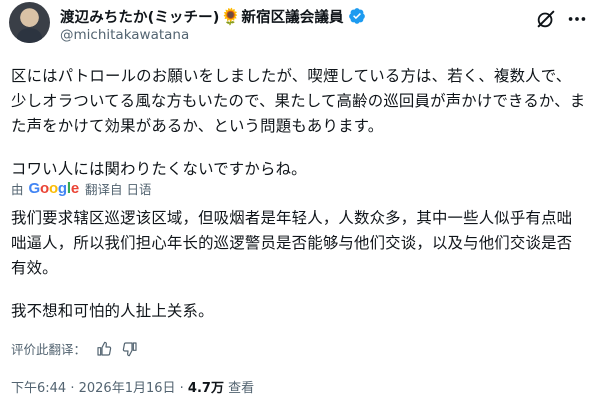 The height and width of the screenshot is (402, 593). I want to click on google-logo: Google, so click(54, 188).